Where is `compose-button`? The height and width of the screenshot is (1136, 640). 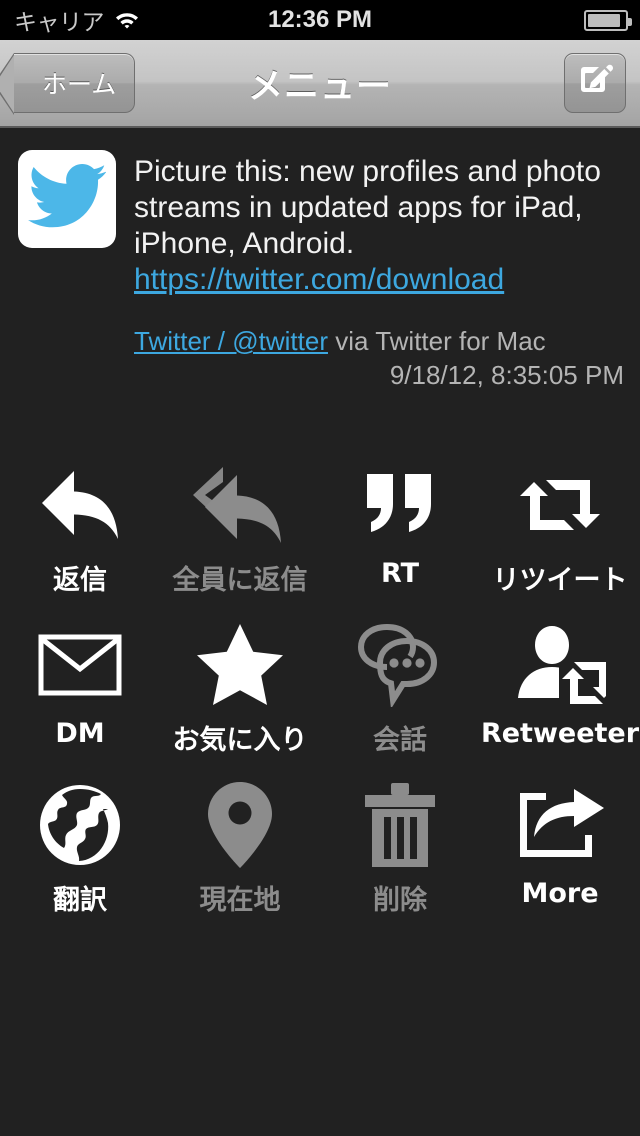
compose-button is located at coordinates (595, 83).